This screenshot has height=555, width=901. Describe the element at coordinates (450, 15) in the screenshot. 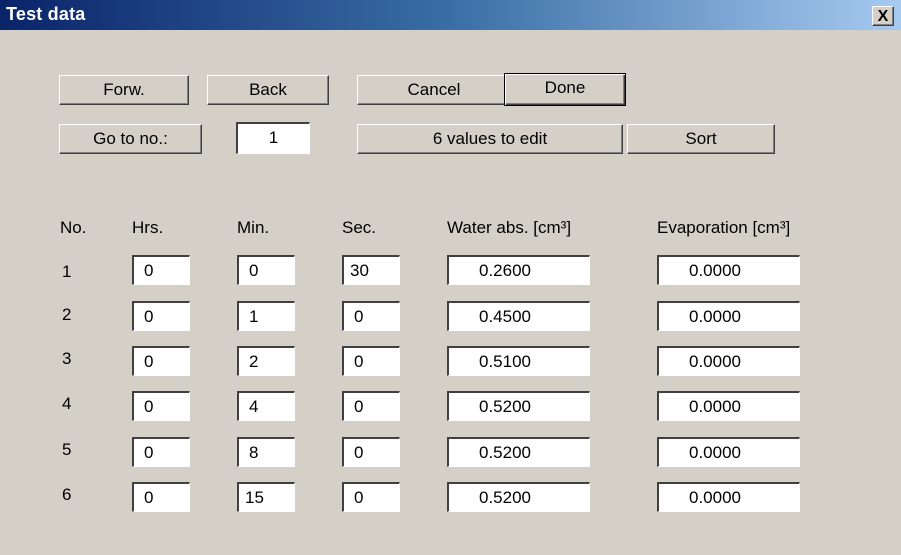

I see `title-bar: Test data X` at that location.